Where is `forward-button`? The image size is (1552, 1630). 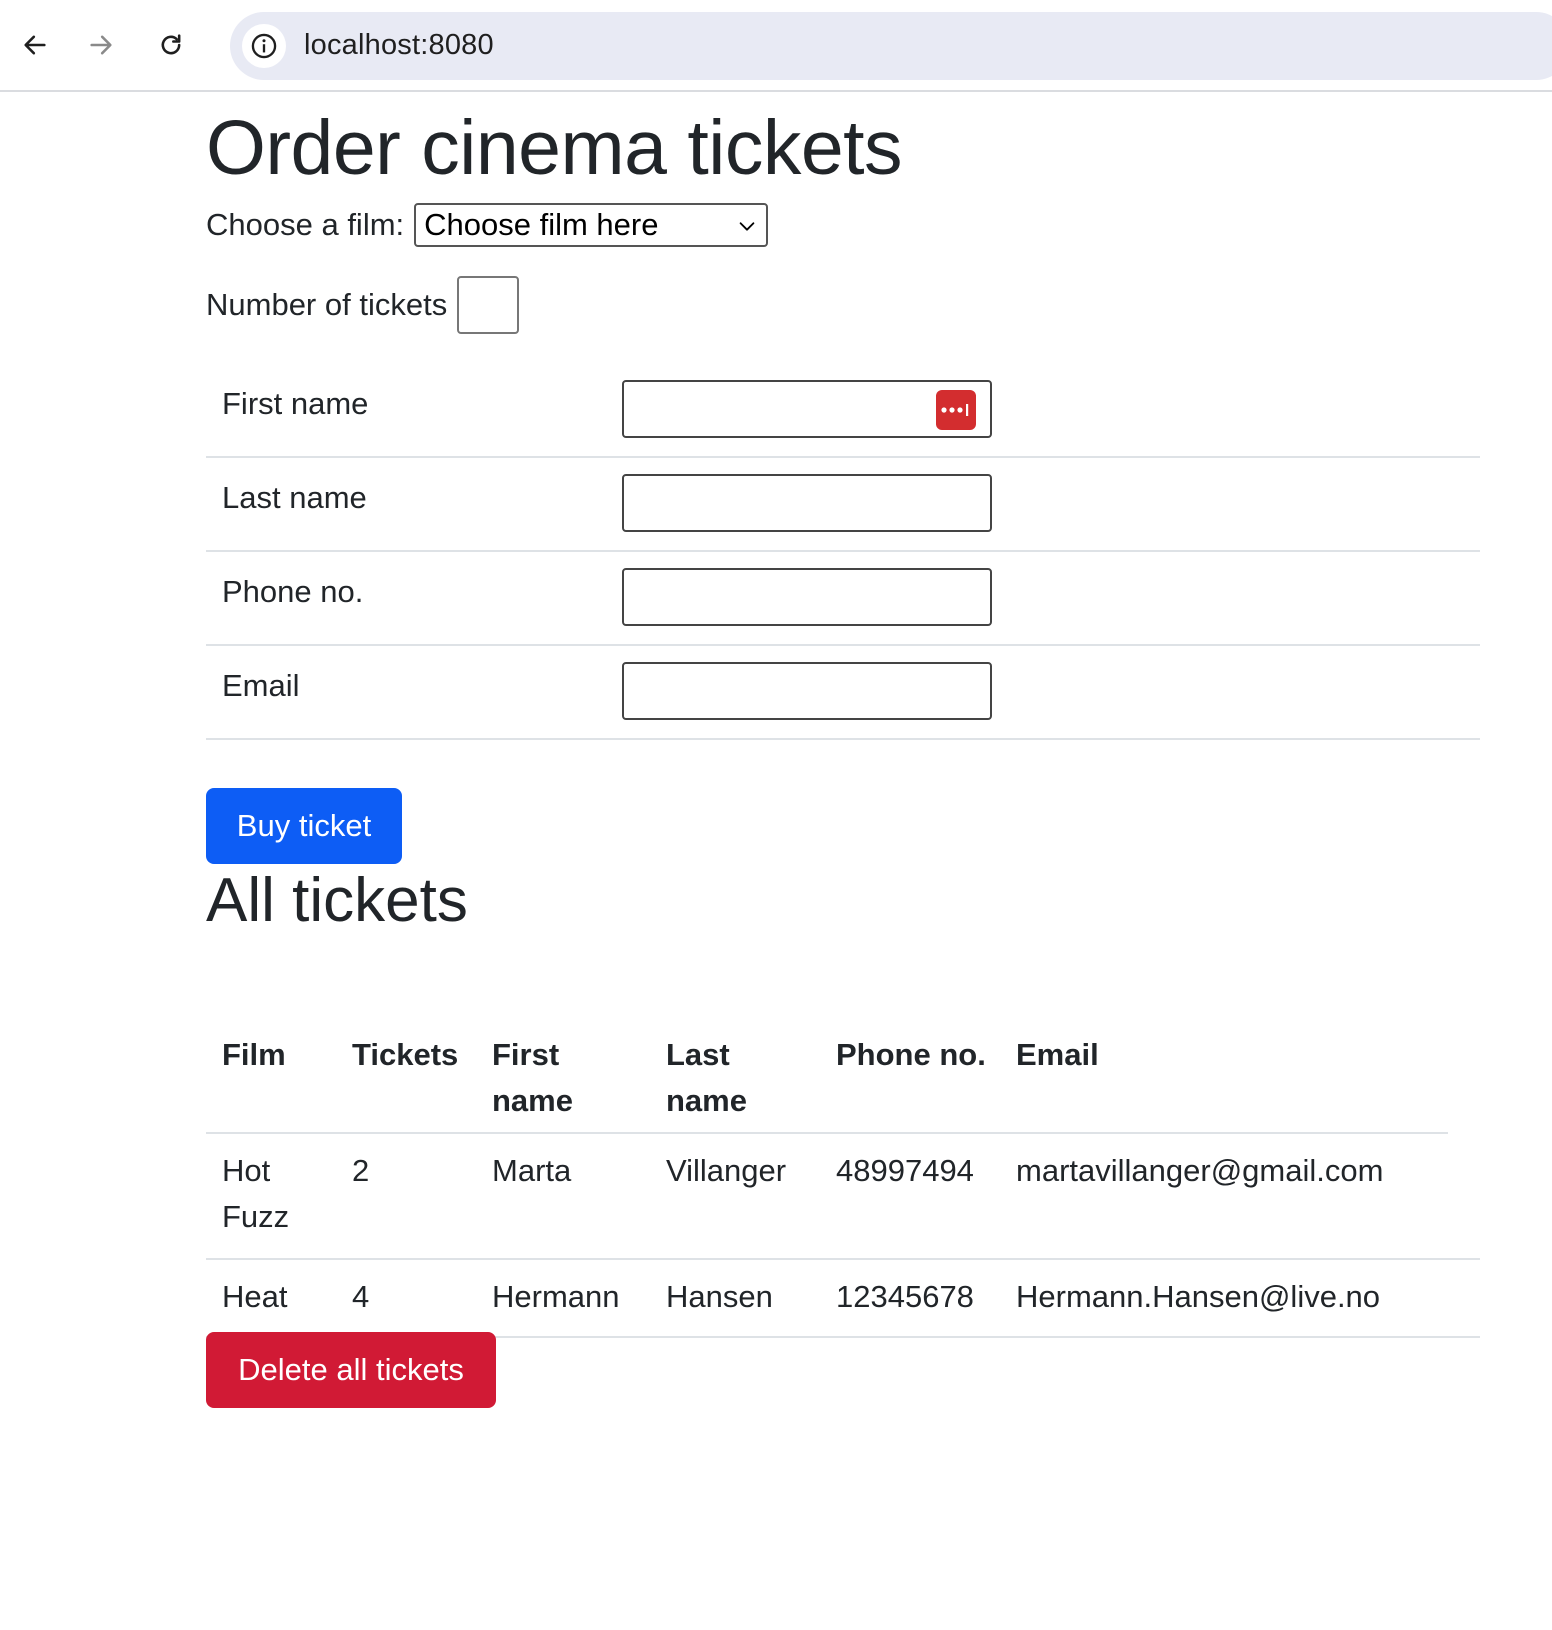
forward-button is located at coordinates (101, 45).